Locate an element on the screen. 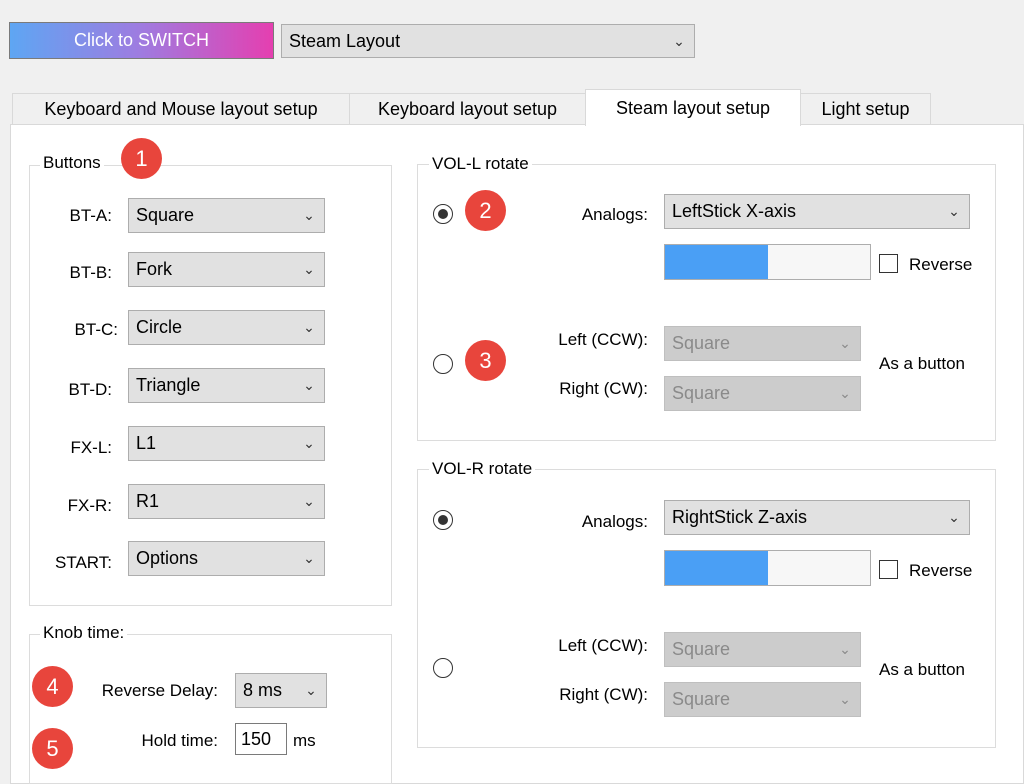 This screenshot has width=1024, height=784. vol-l-reverse-checkbox is located at coordinates (888, 263).